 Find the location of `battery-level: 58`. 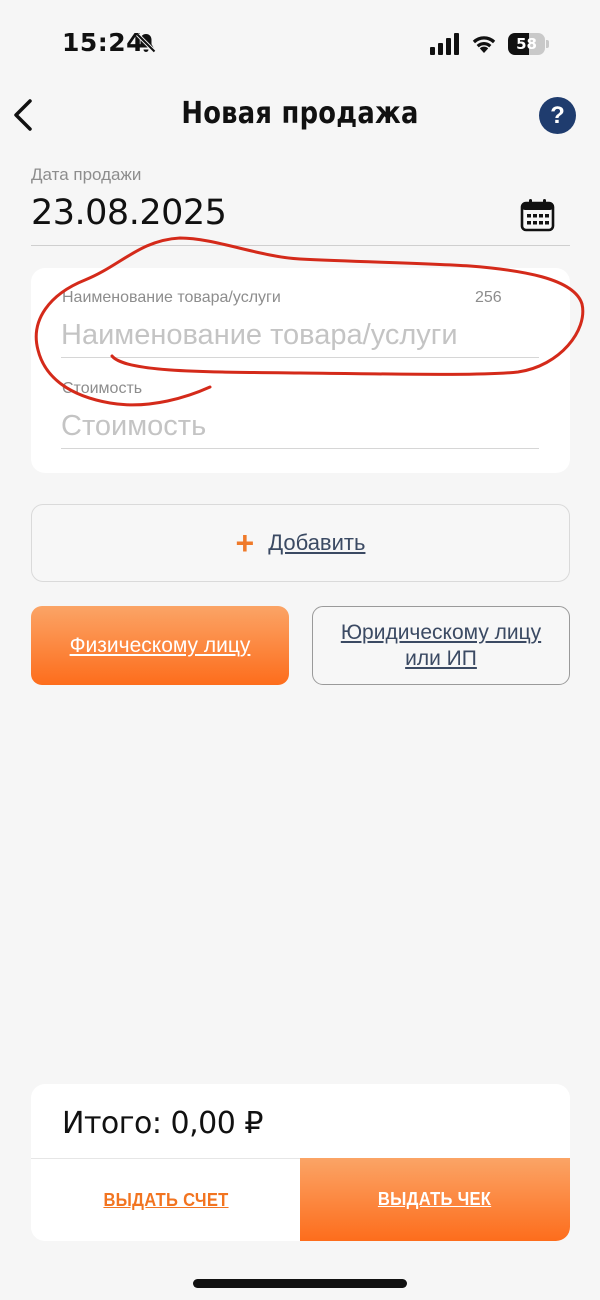

battery-level: 58 is located at coordinates (526, 44).